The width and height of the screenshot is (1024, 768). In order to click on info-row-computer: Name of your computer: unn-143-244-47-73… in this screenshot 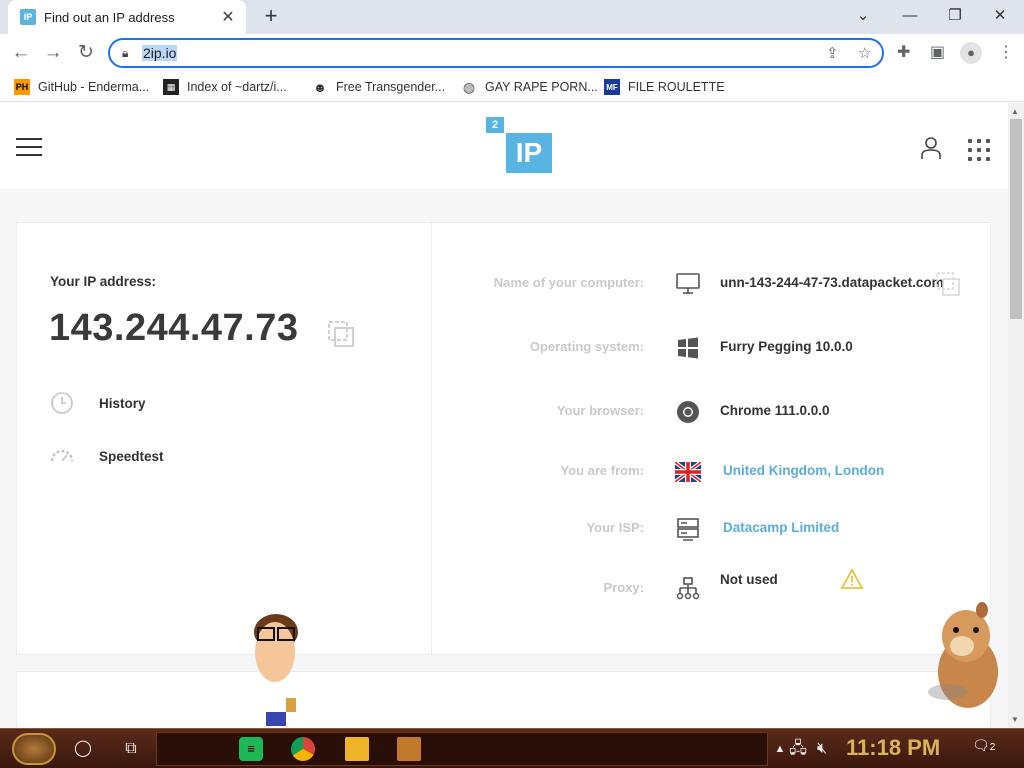, I will do `click(712, 284)`.